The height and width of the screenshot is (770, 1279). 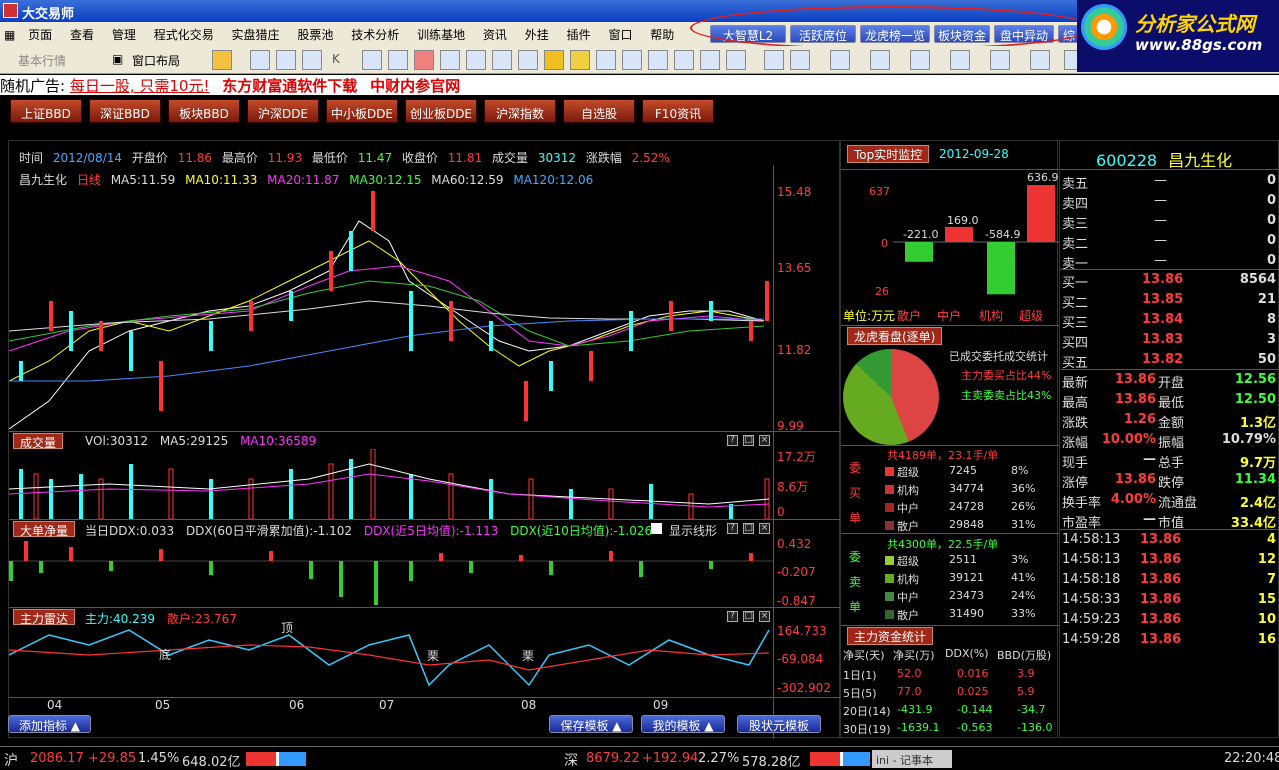 What do you see at coordinates (804, 688) in the screenshot?
I see `radar-axis-3: -302.902` at bounding box center [804, 688].